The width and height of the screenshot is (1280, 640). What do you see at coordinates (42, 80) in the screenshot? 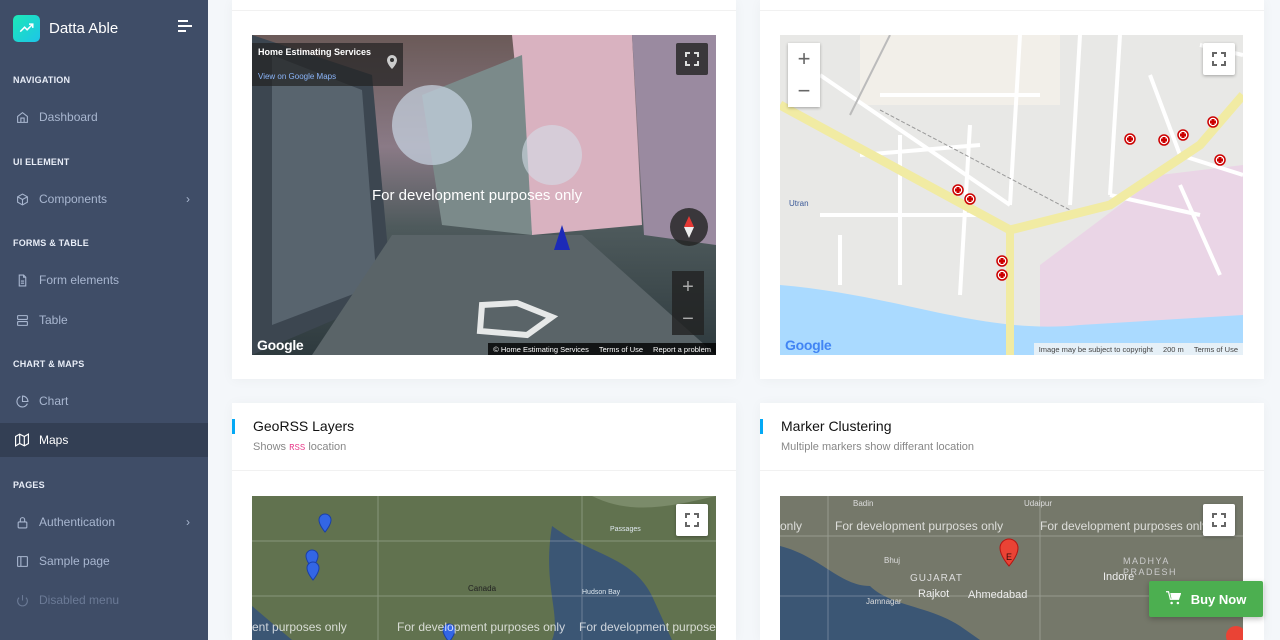
I see `nav-caption-navigation: NAVIGATION` at bounding box center [42, 80].